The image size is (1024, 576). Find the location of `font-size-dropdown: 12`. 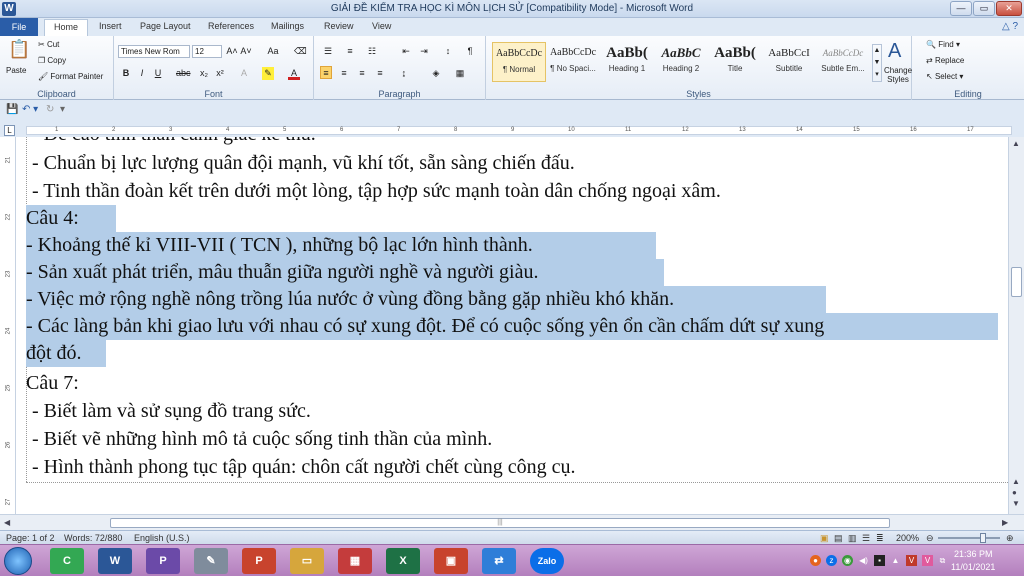

font-size-dropdown: 12 is located at coordinates (207, 51).